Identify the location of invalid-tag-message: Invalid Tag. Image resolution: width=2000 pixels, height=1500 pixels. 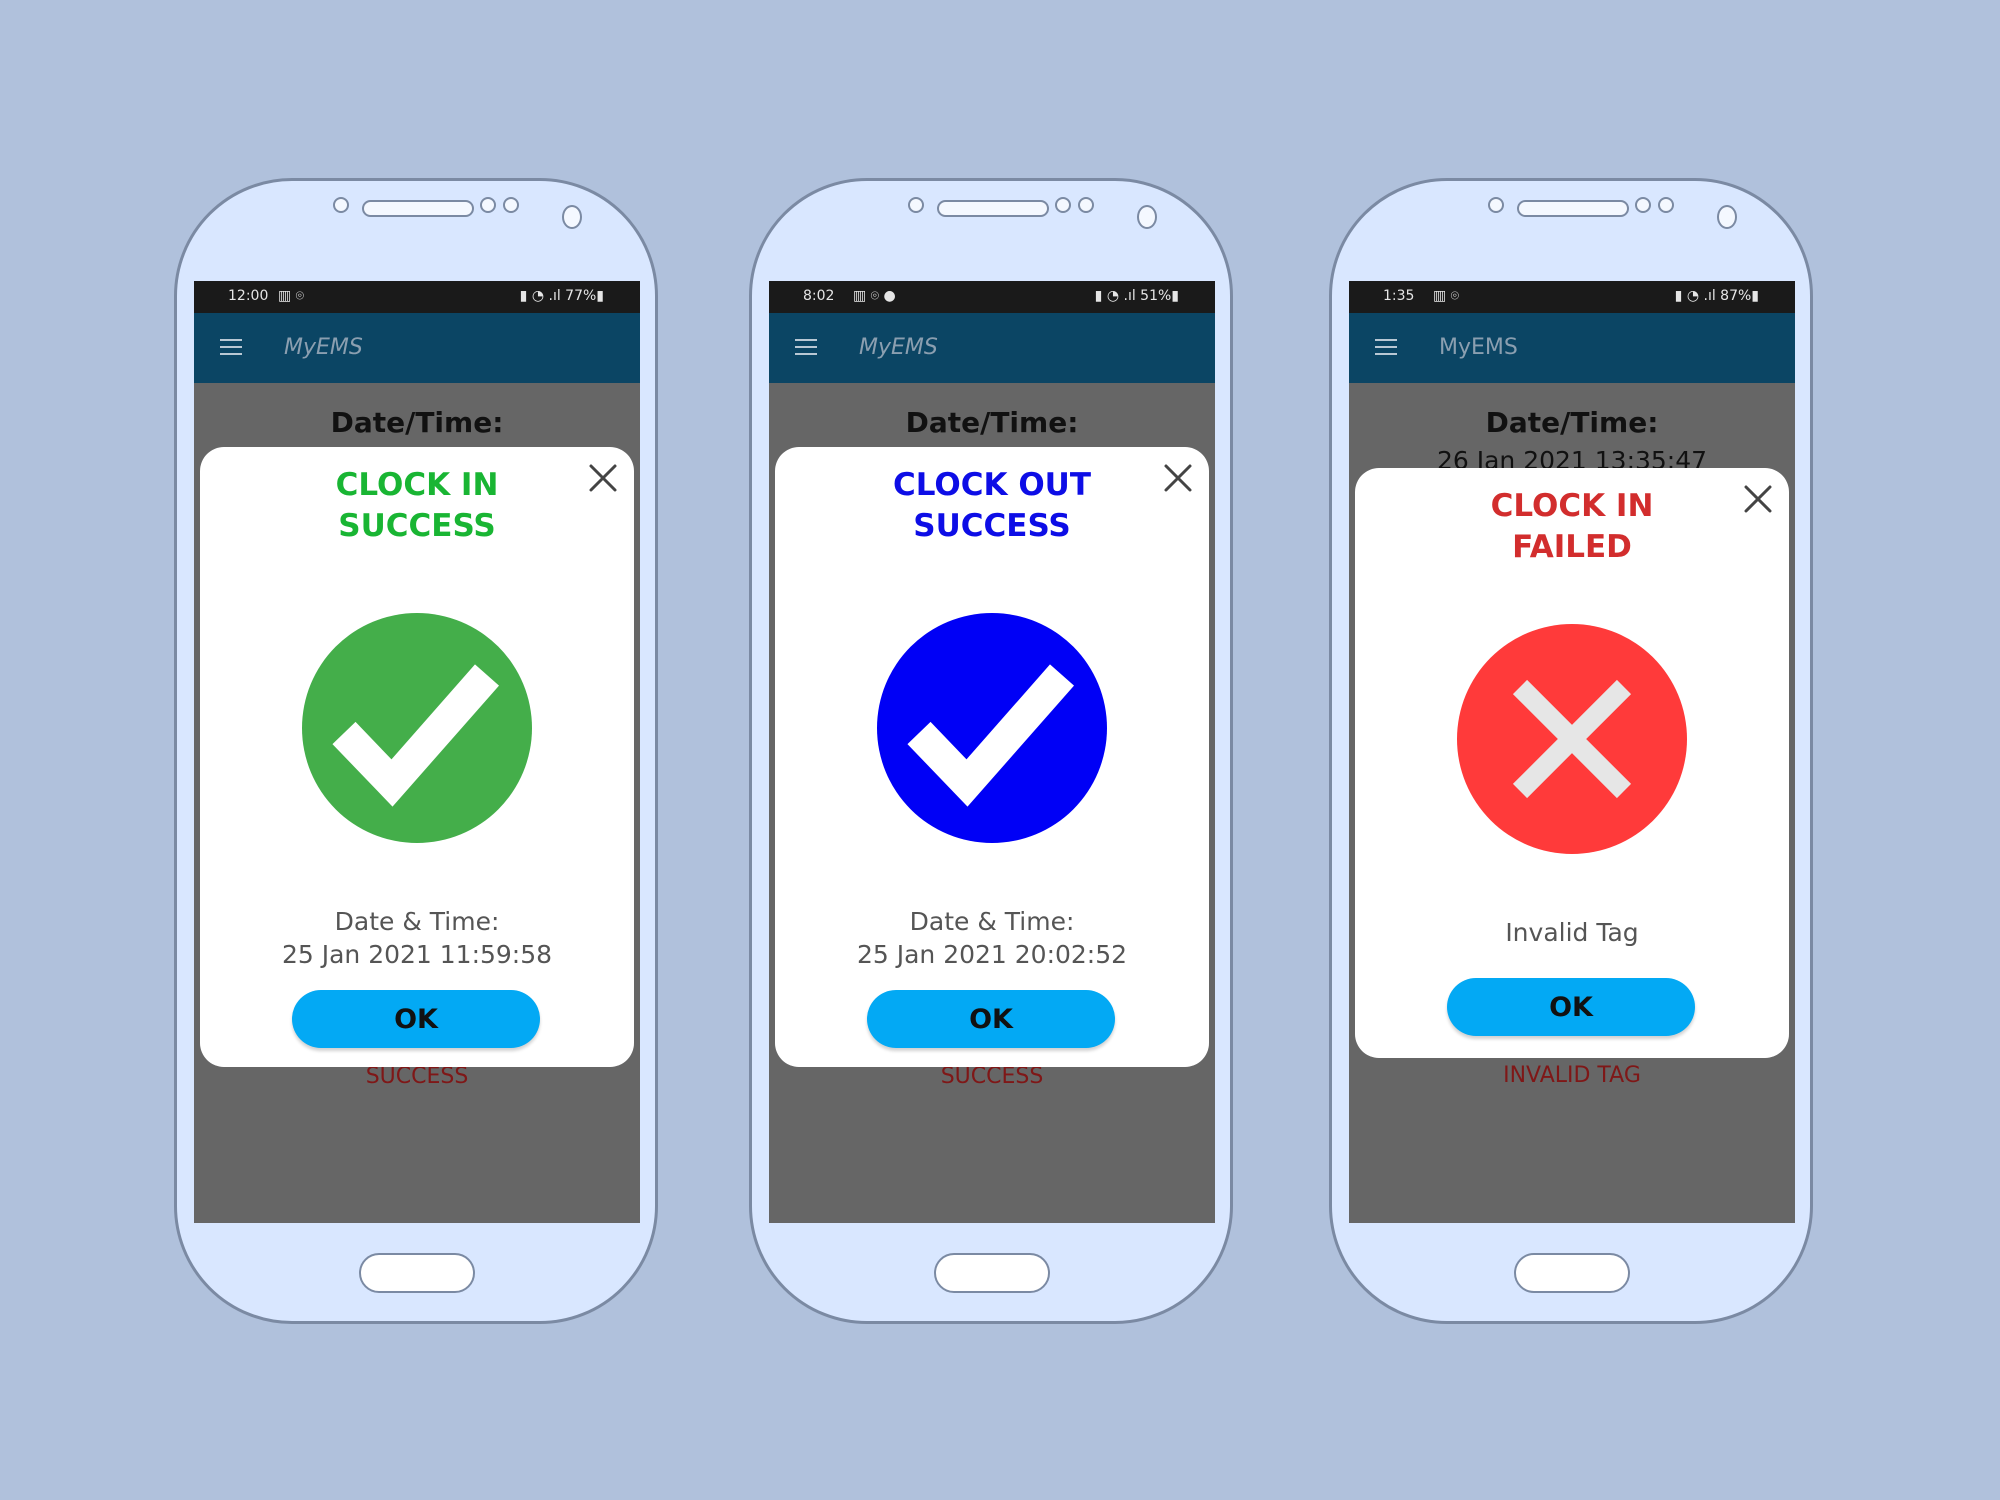
(1572, 932).